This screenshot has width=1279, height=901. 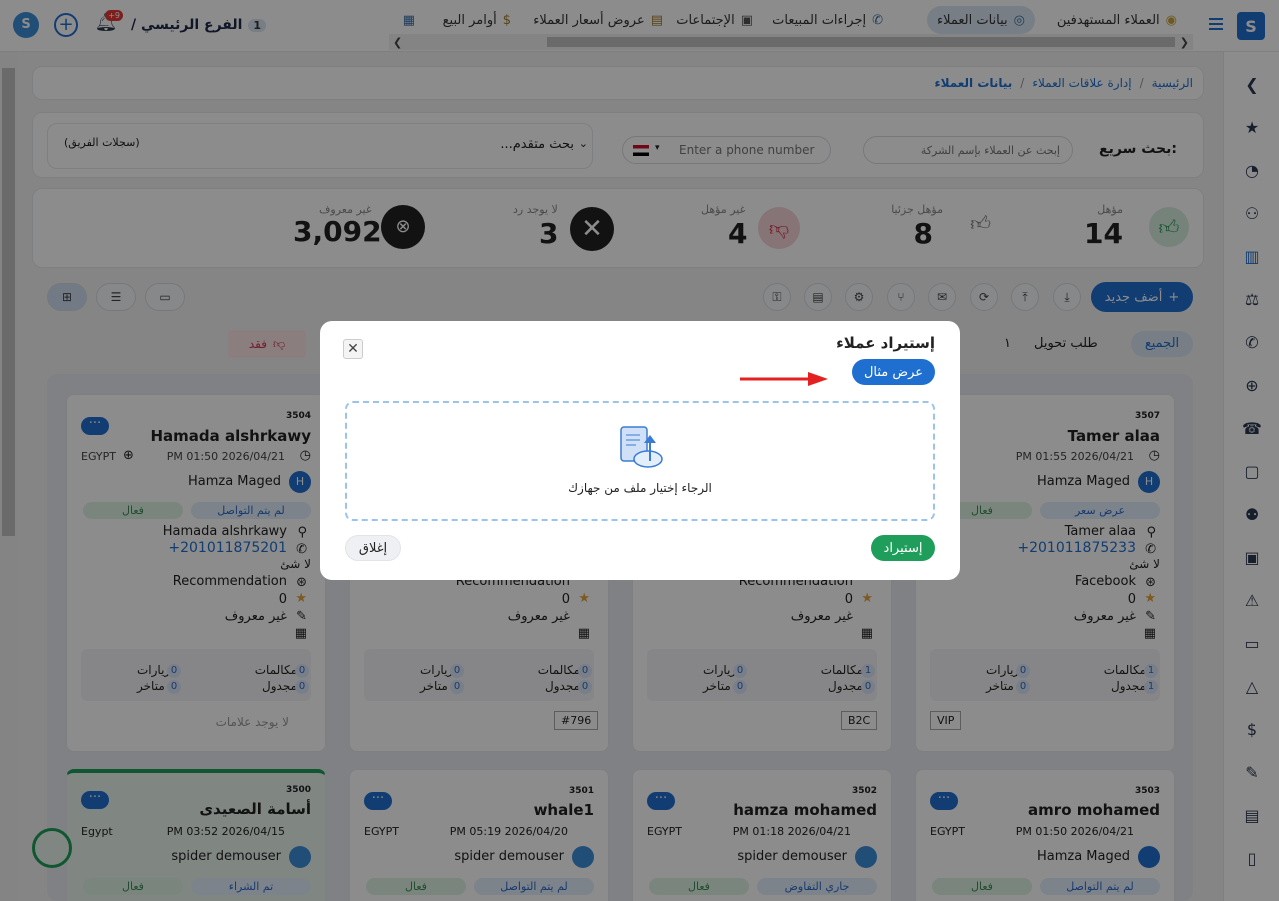 What do you see at coordinates (641, 446) in the screenshot?
I see `upload-file-icon` at bounding box center [641, 446].